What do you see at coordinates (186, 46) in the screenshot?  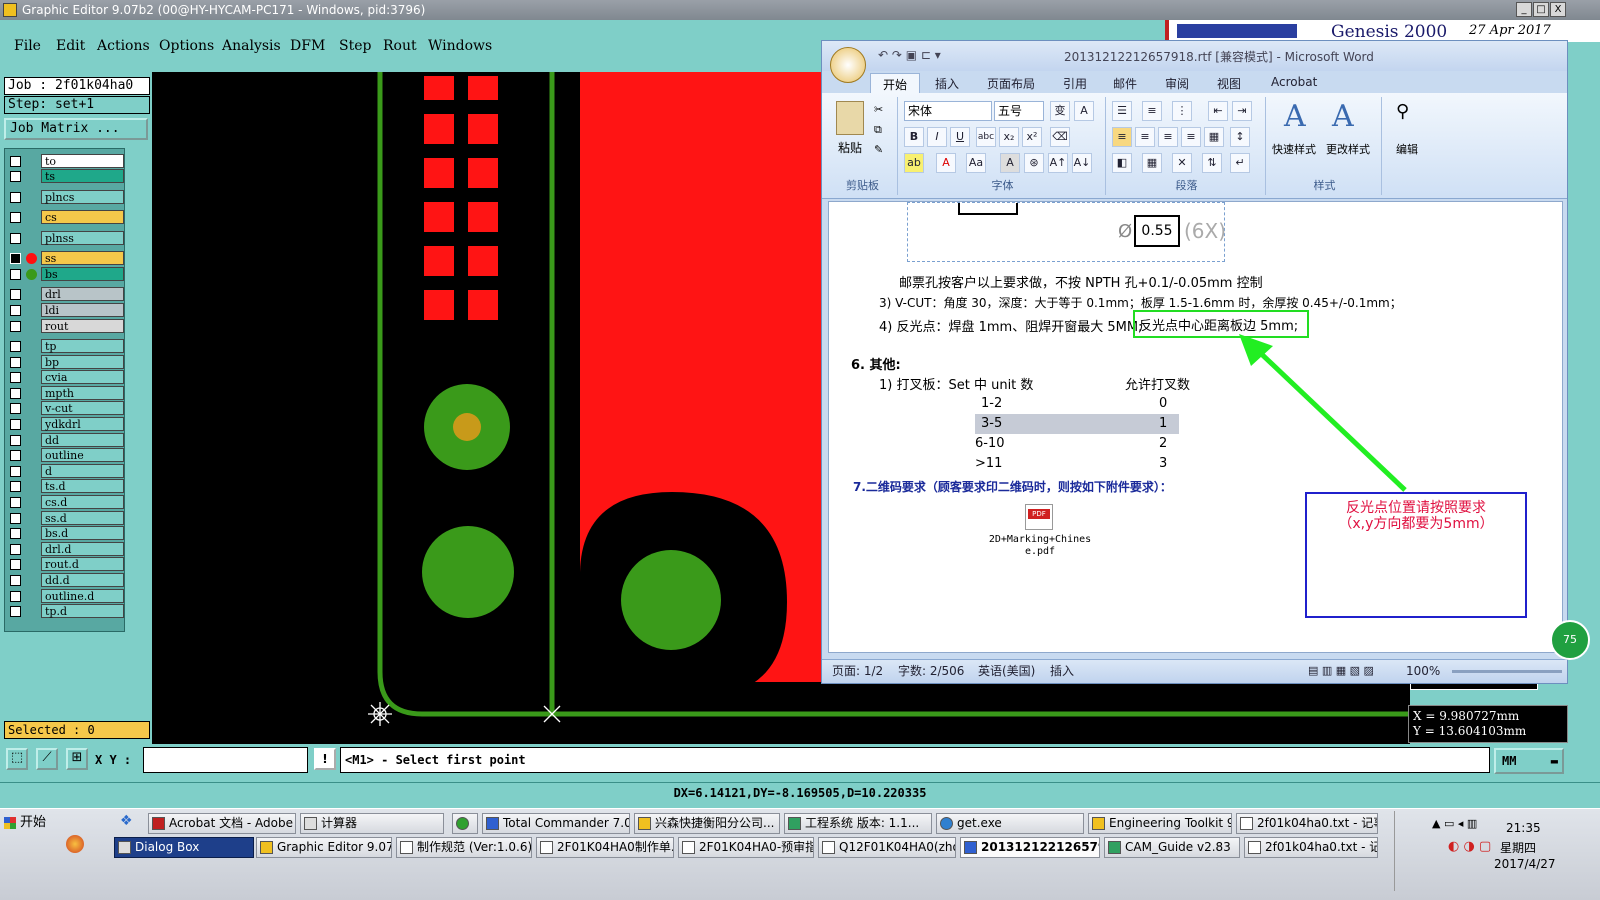 I see `menu-options: Options` at bounding box center [186, 46].